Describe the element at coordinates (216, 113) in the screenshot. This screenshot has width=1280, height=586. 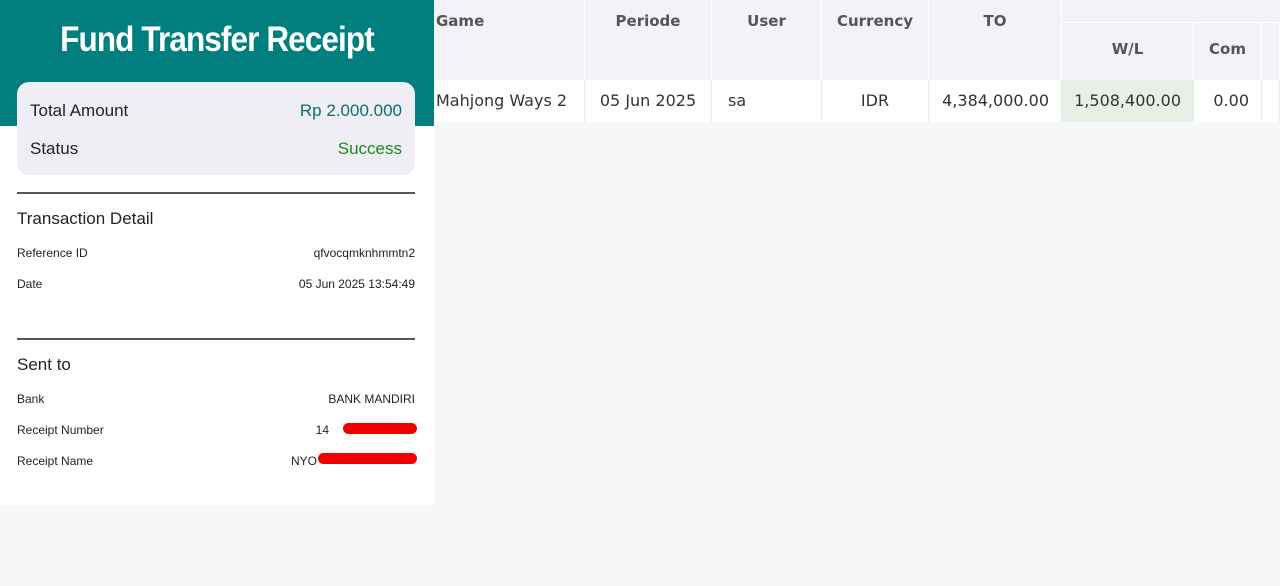
I see `total-amount-row: Total Amount Rp 2.000.000` at that location.